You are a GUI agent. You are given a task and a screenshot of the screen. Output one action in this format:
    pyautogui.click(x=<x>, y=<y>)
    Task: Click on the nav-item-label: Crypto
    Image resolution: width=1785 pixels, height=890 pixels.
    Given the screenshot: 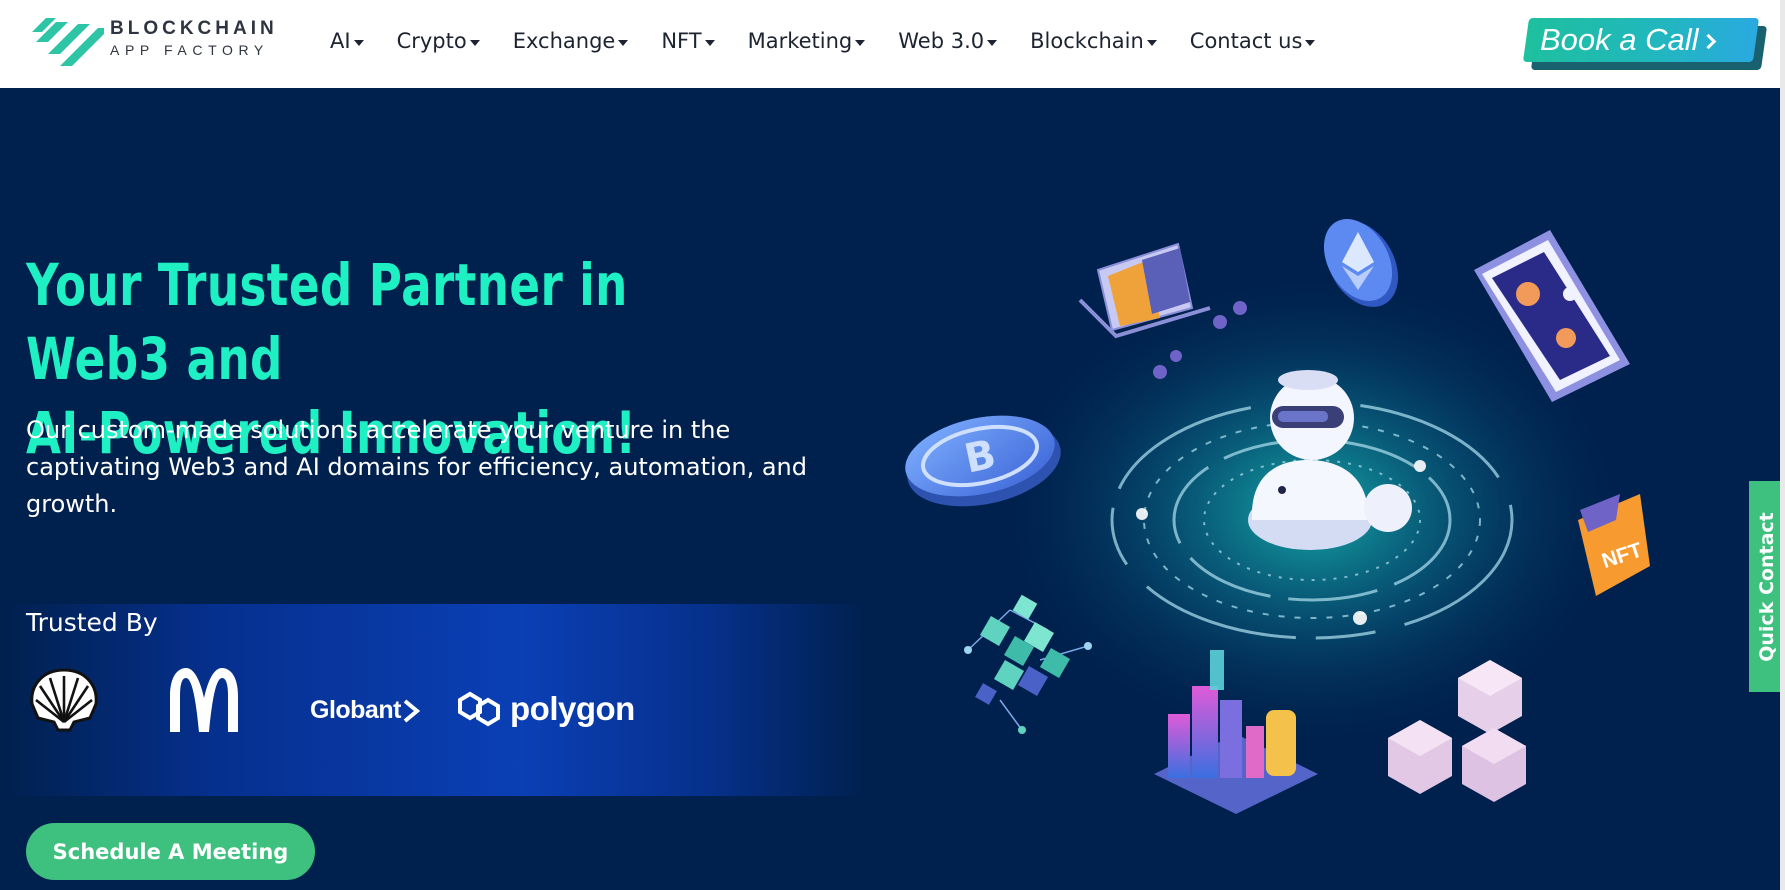 What is the action you would take?
    pyautogui.click(x=431, y=41)
    